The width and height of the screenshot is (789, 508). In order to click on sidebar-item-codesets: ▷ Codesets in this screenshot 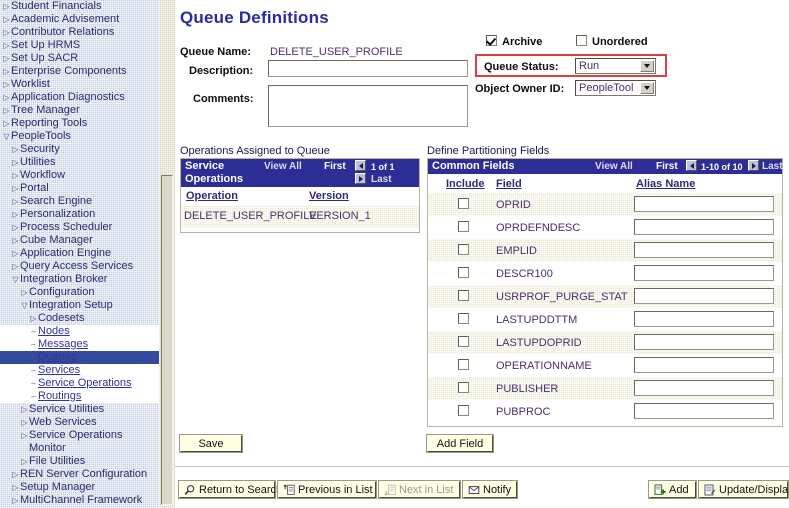, I will do `click(79, 318)`.